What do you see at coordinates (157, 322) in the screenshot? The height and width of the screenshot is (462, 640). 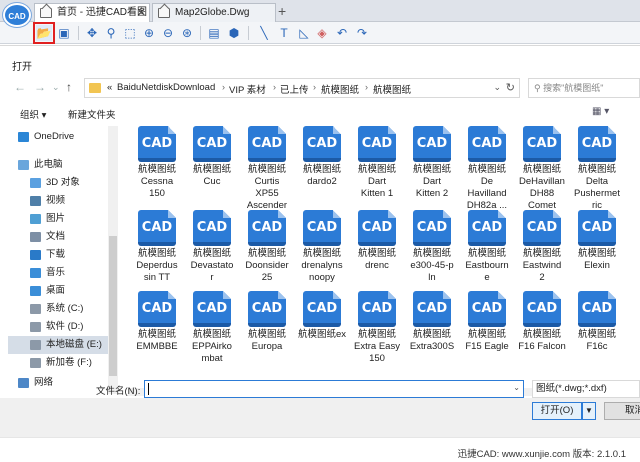 I see `file-item: CAD 航模图纸 EMMBBE` at bounding box center [157, 322].